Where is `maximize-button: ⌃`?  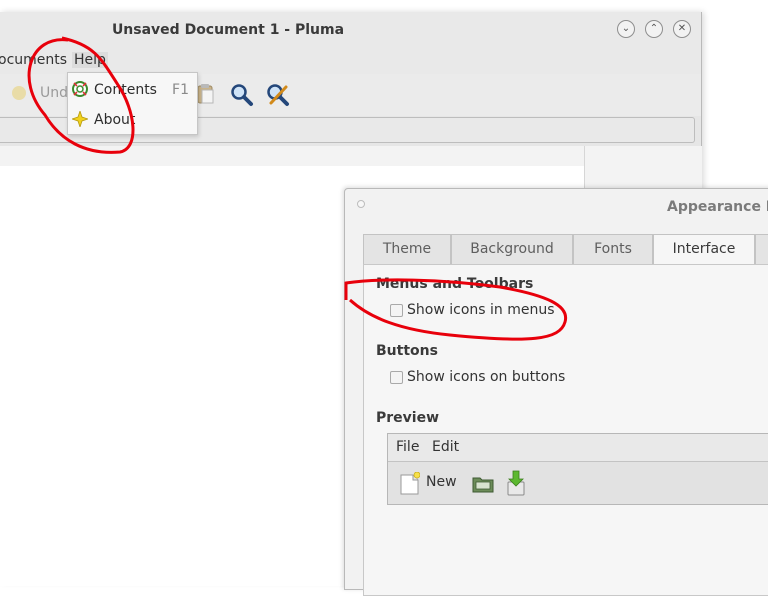 maximize-button: ⌃ is located at coordinates (654, 29).